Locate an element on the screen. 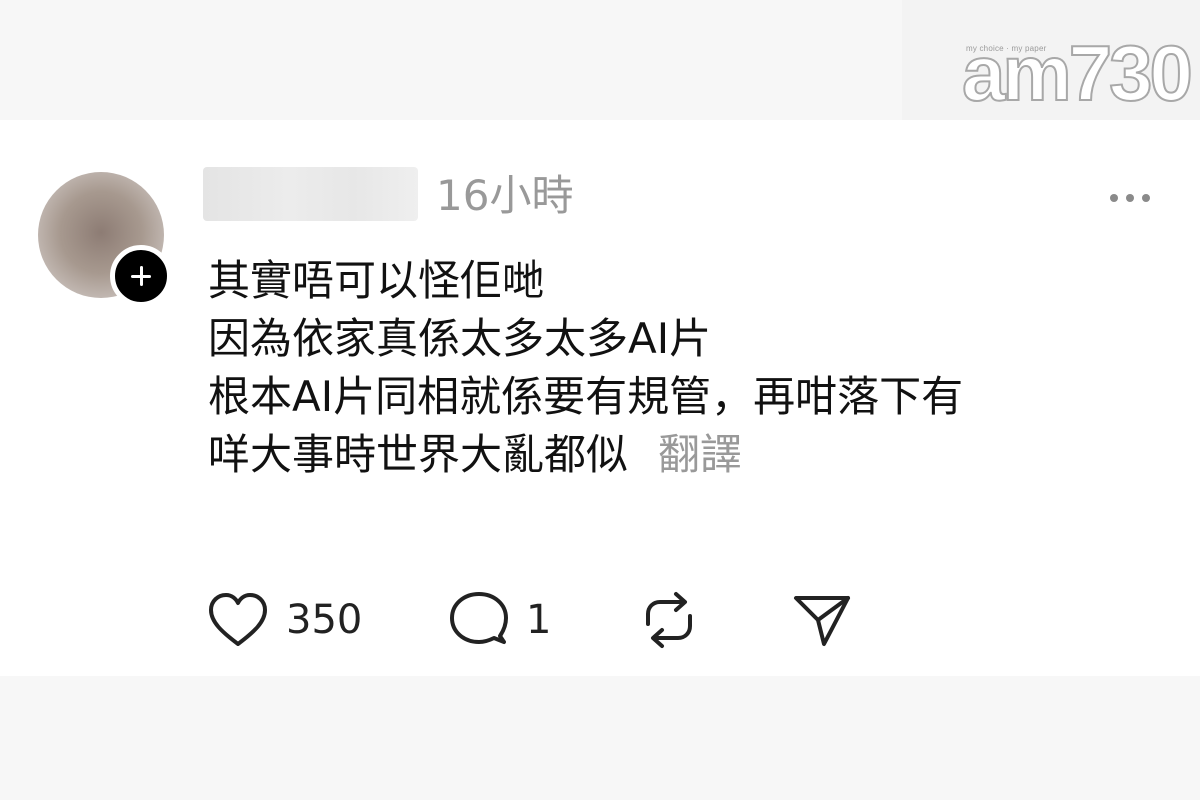 The height and width of the screenshot is (800, 1200). like-count: 350 is located at coordinates (324, 620).